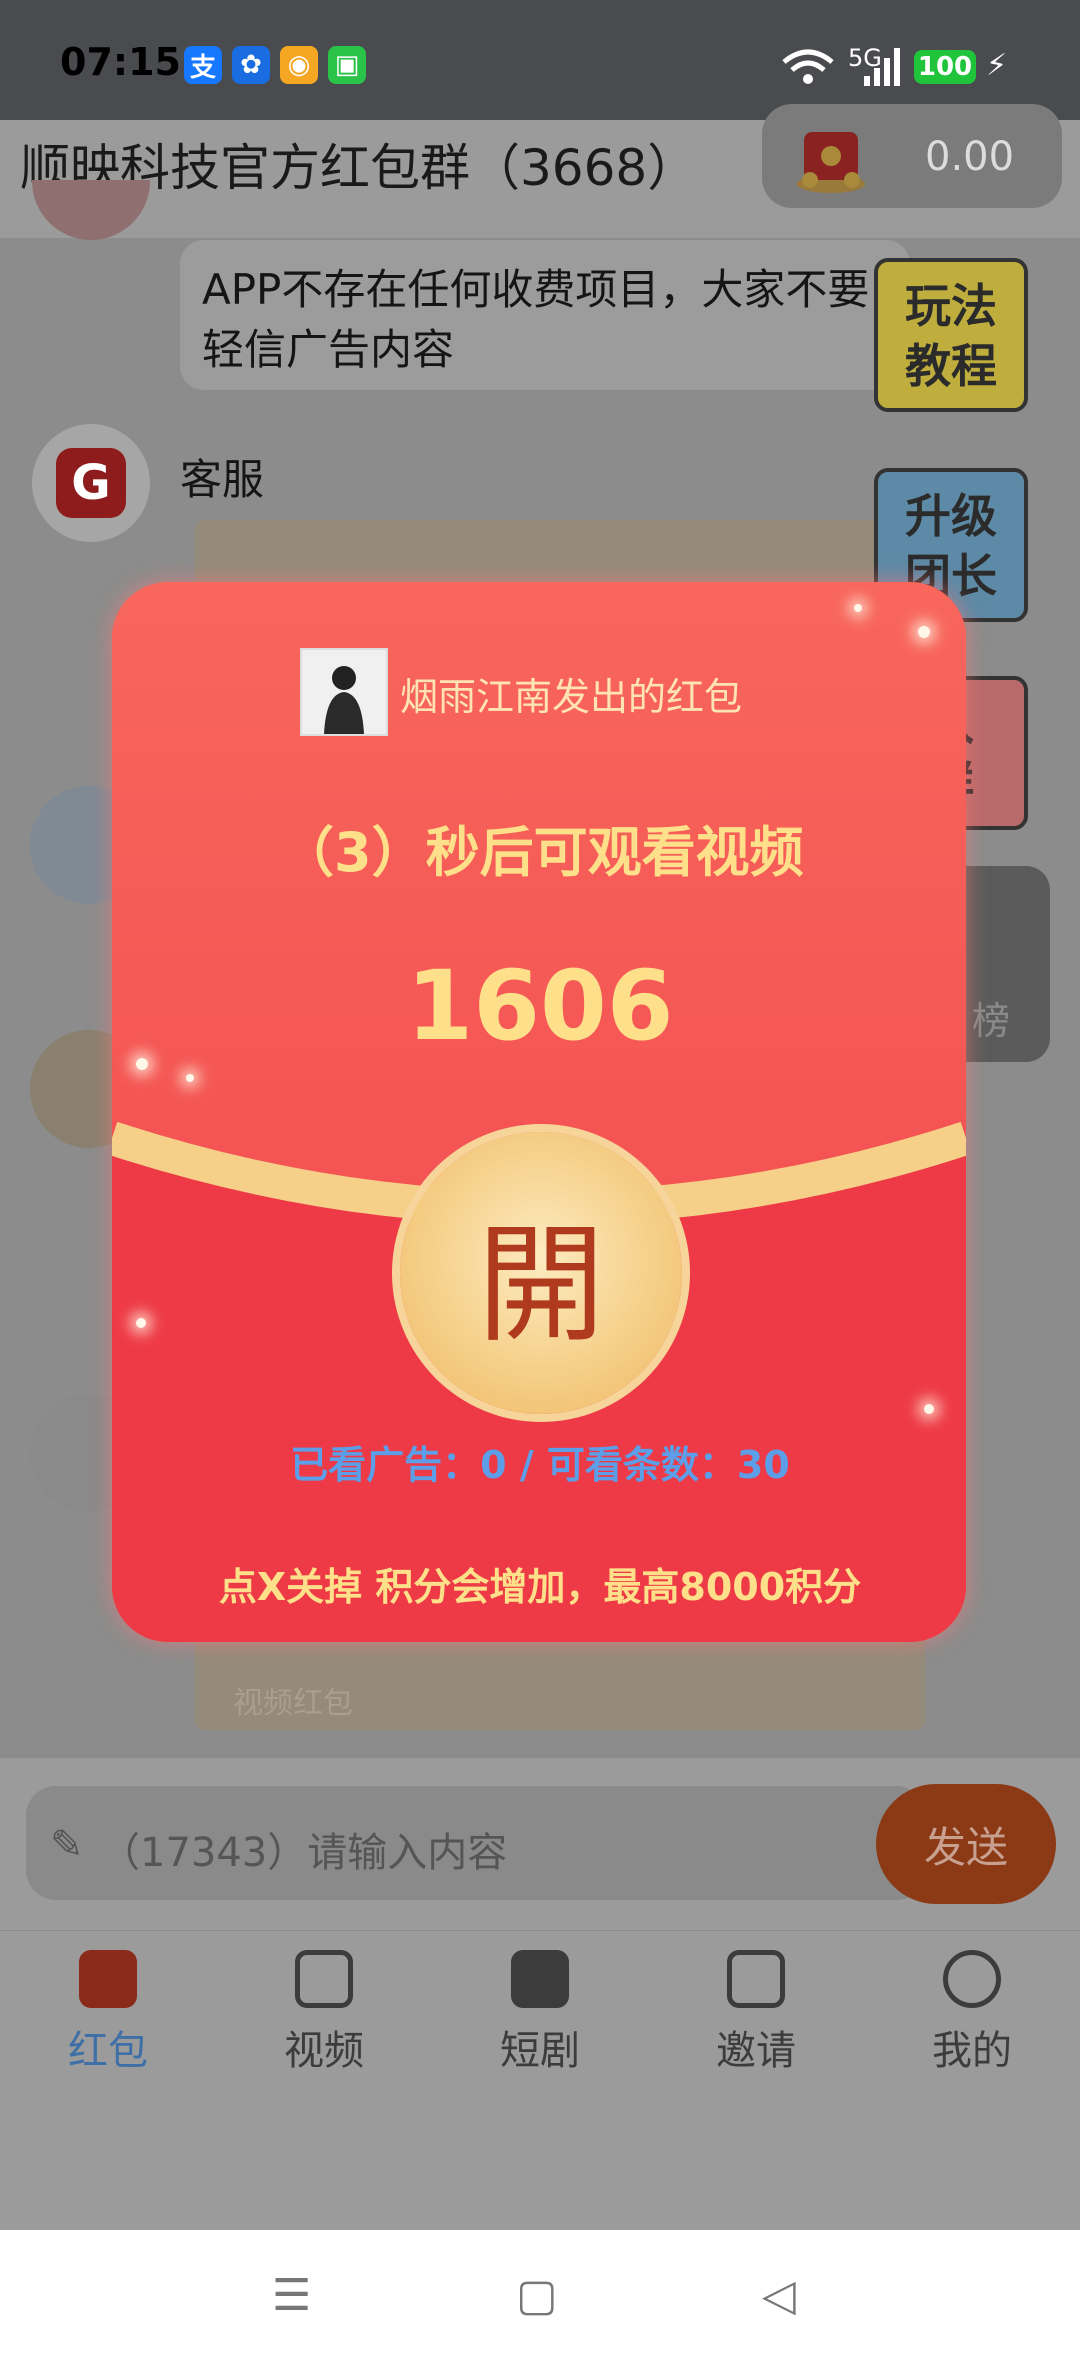 Image resolution: width=1080 pixels, height=2362 pixels. Describe the element at coordinates (293, 1703) in the screenshot. I see `video-packet-label: 视频红包` at that location.